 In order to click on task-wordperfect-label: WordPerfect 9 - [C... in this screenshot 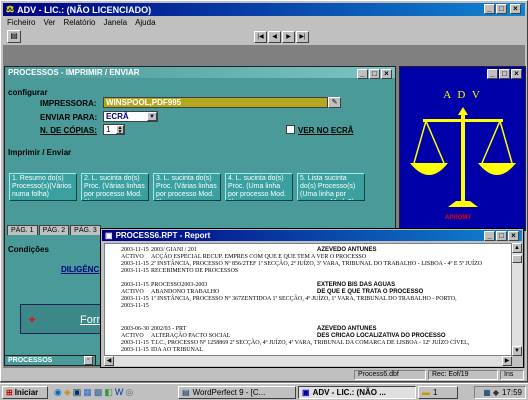, I will do `click(229, 392)`.